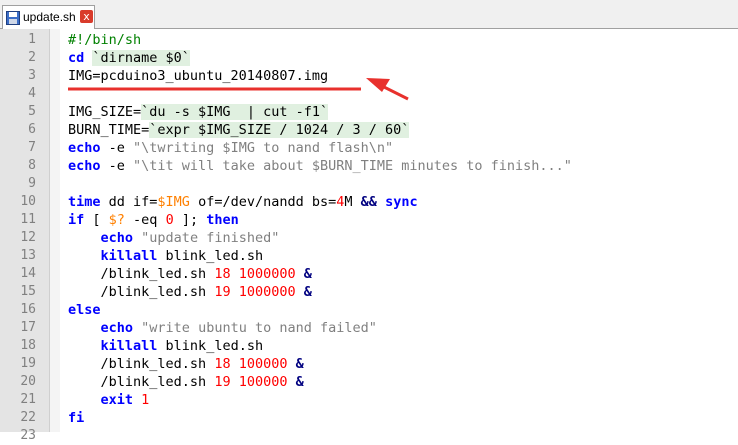  I want to click on code-line: 17 echo "write ubuntu to nand failed", so click(369, 328).